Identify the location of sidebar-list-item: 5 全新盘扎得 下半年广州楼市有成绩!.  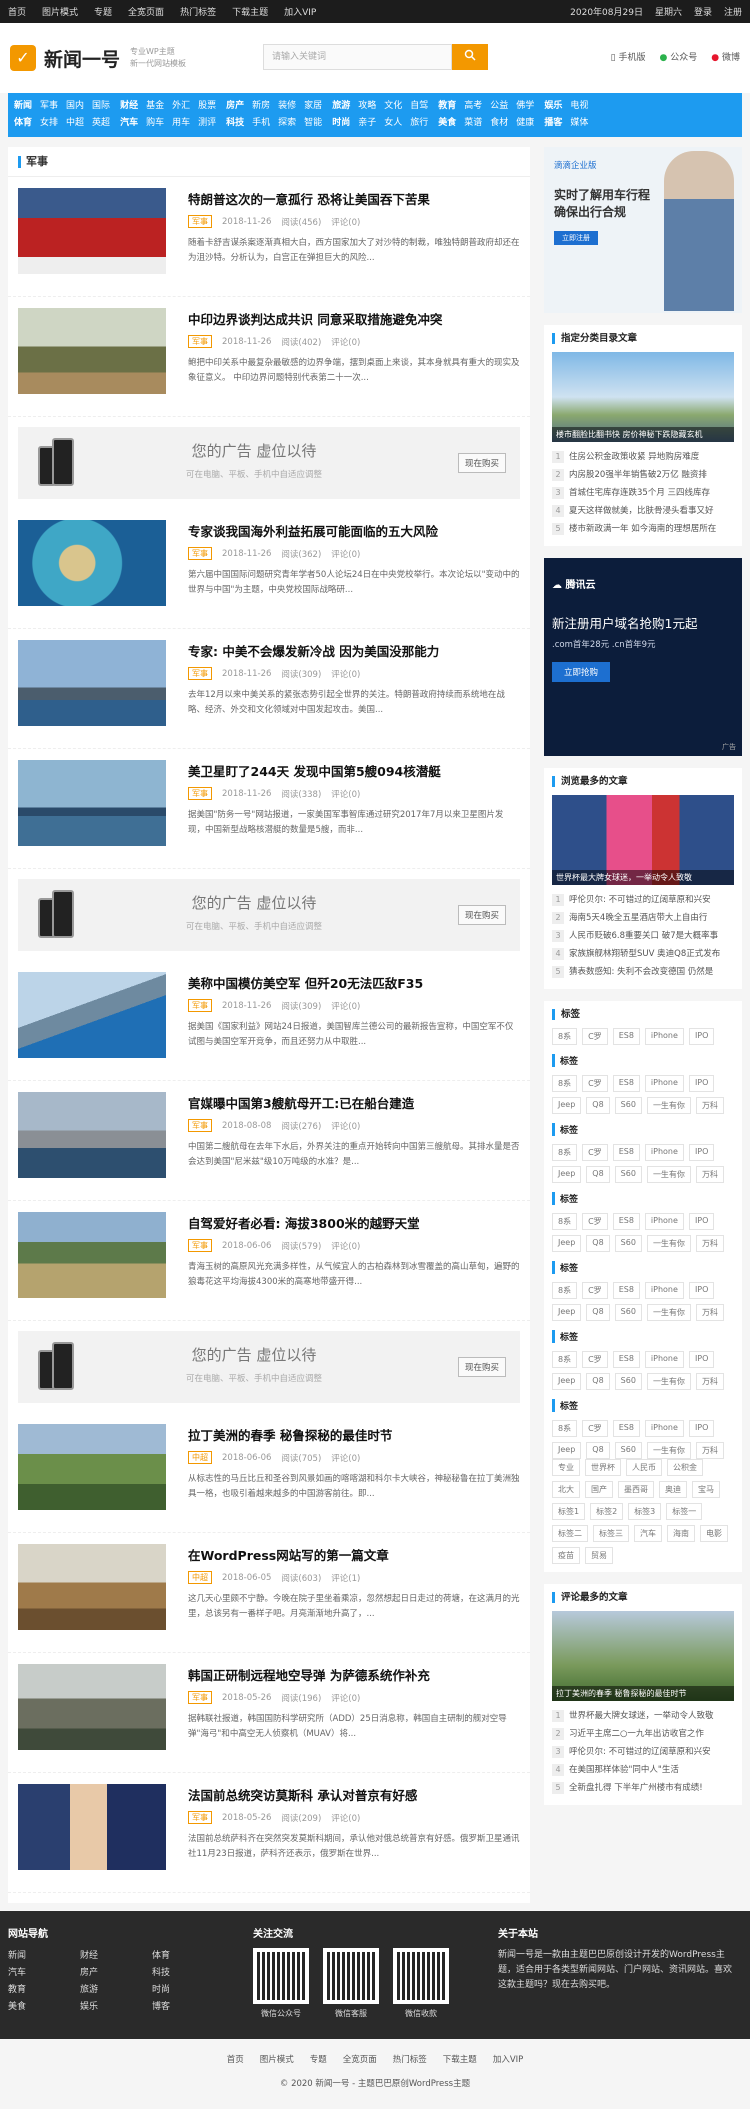
(643, 1788).